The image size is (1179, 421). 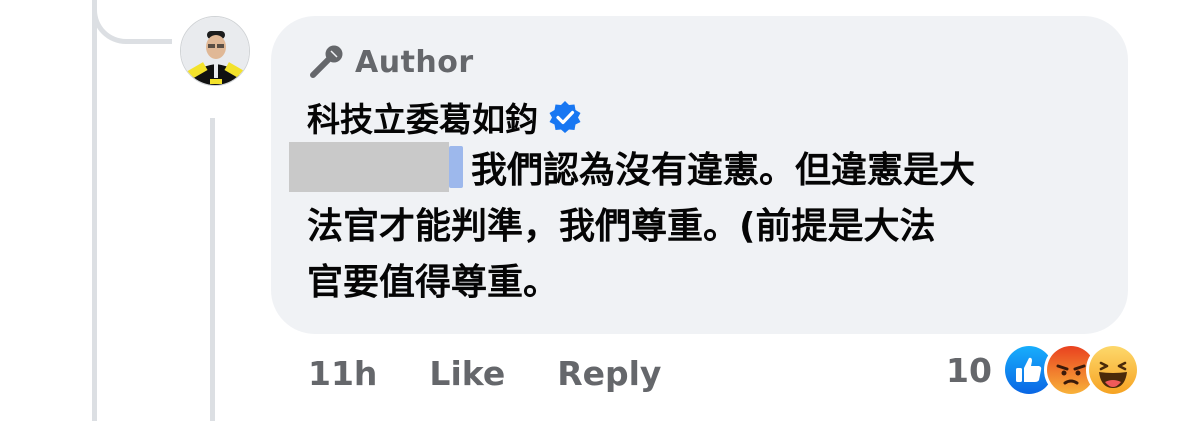 I want to click on reaction-icons, so click(x=1070, y=370).